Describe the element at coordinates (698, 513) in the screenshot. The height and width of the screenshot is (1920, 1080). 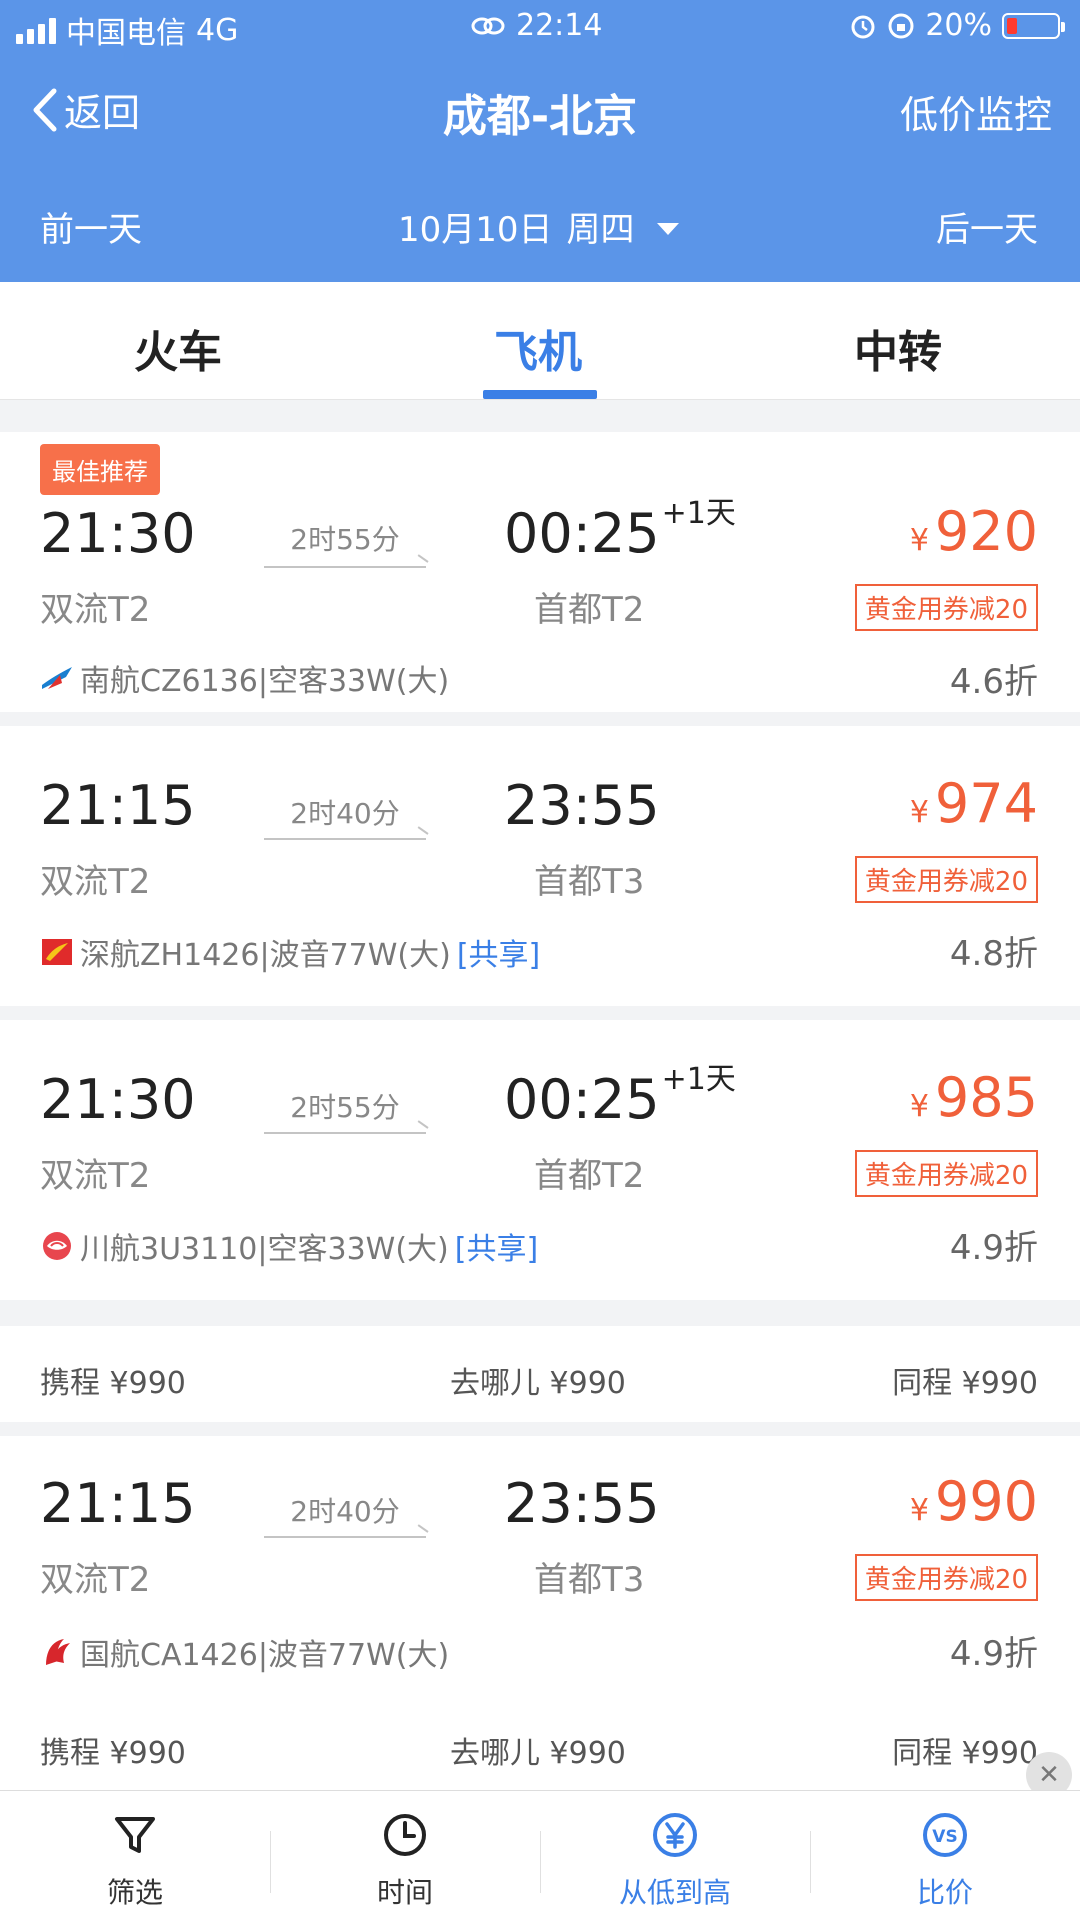
I see `next-day-marker: +1天` at that location.